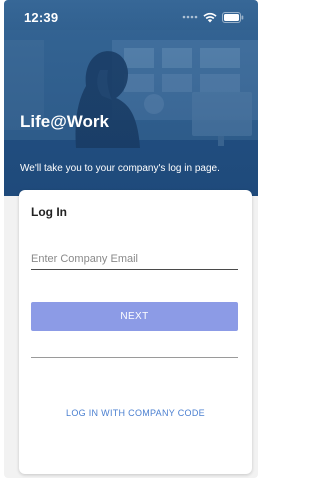  I want to click on next-button: NEXT, so click(134, 316).